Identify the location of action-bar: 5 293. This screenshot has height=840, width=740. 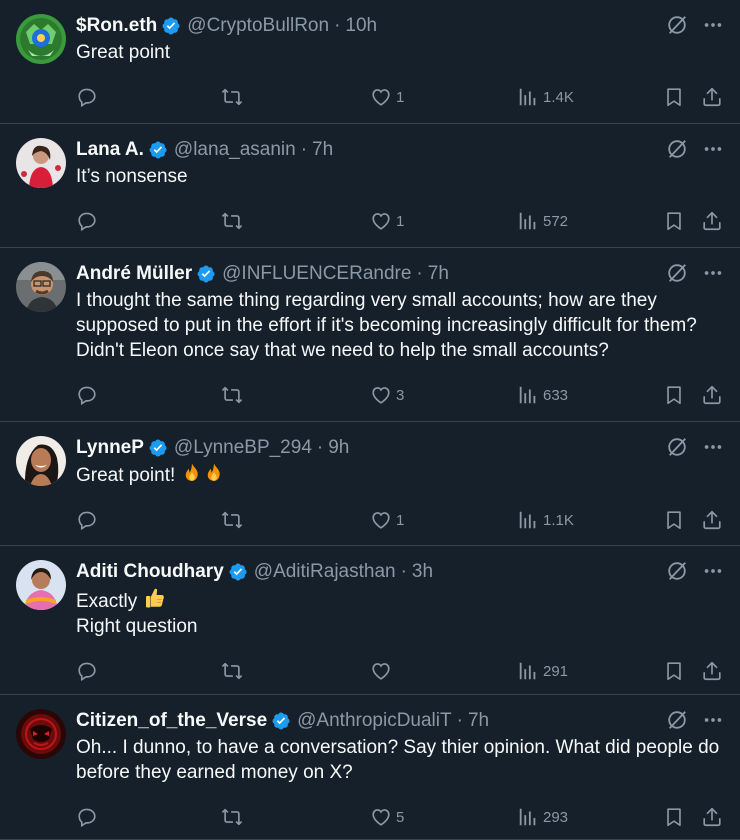
(400, 817).